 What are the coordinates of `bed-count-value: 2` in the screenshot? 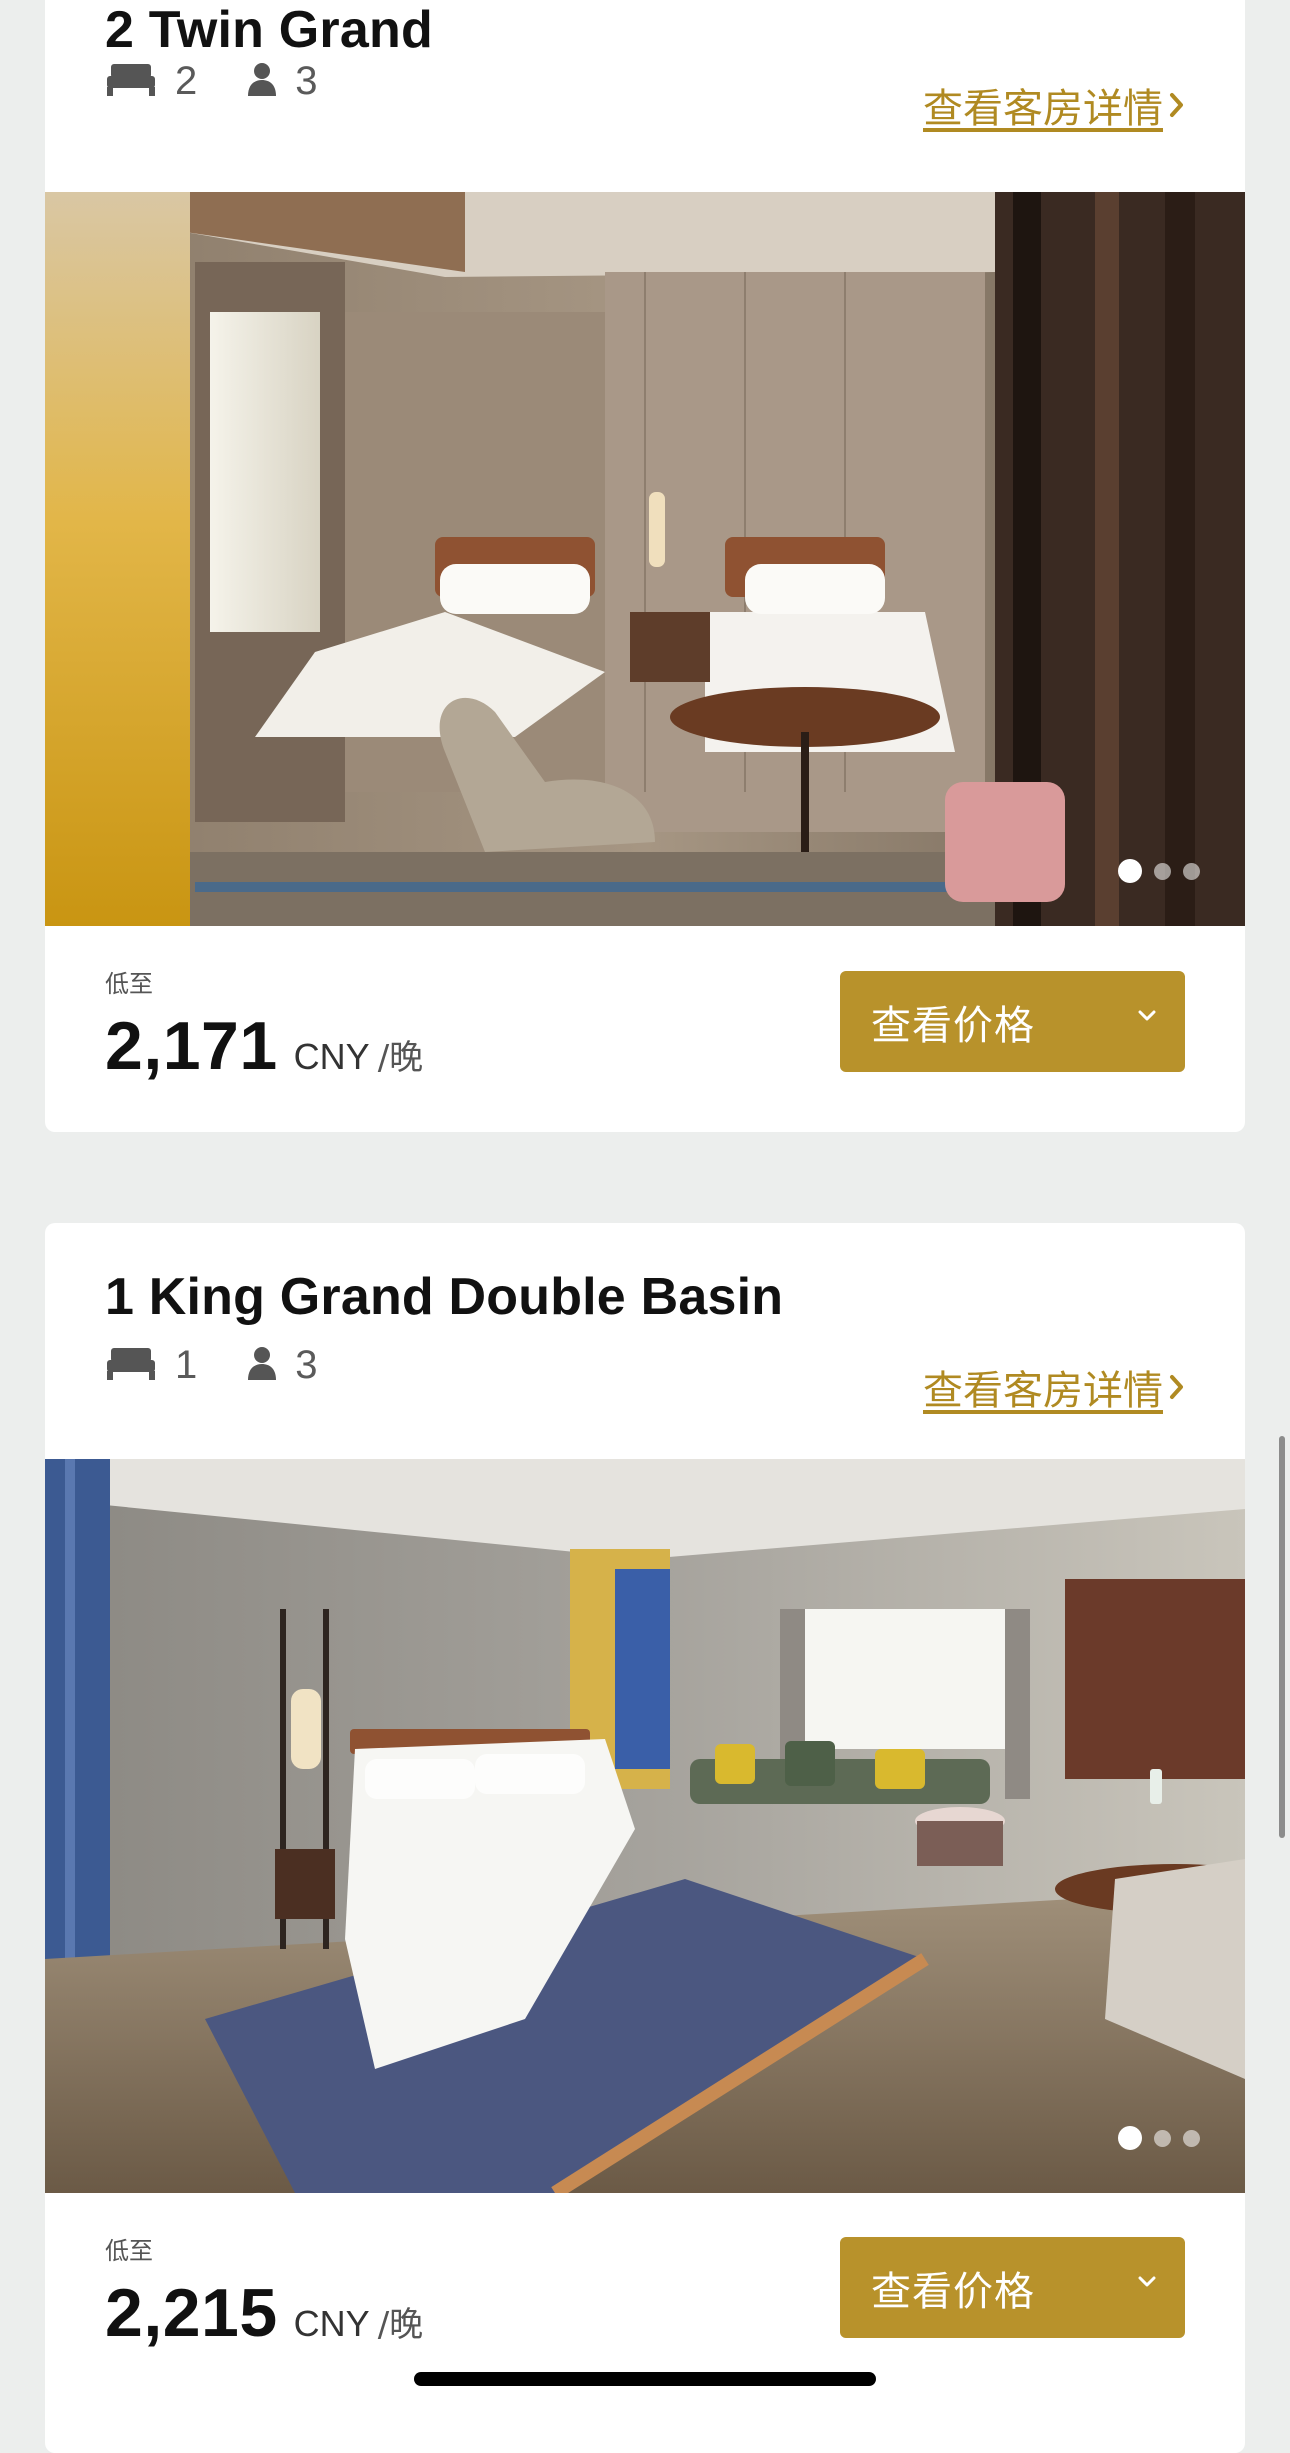 It's located at (186, 80).